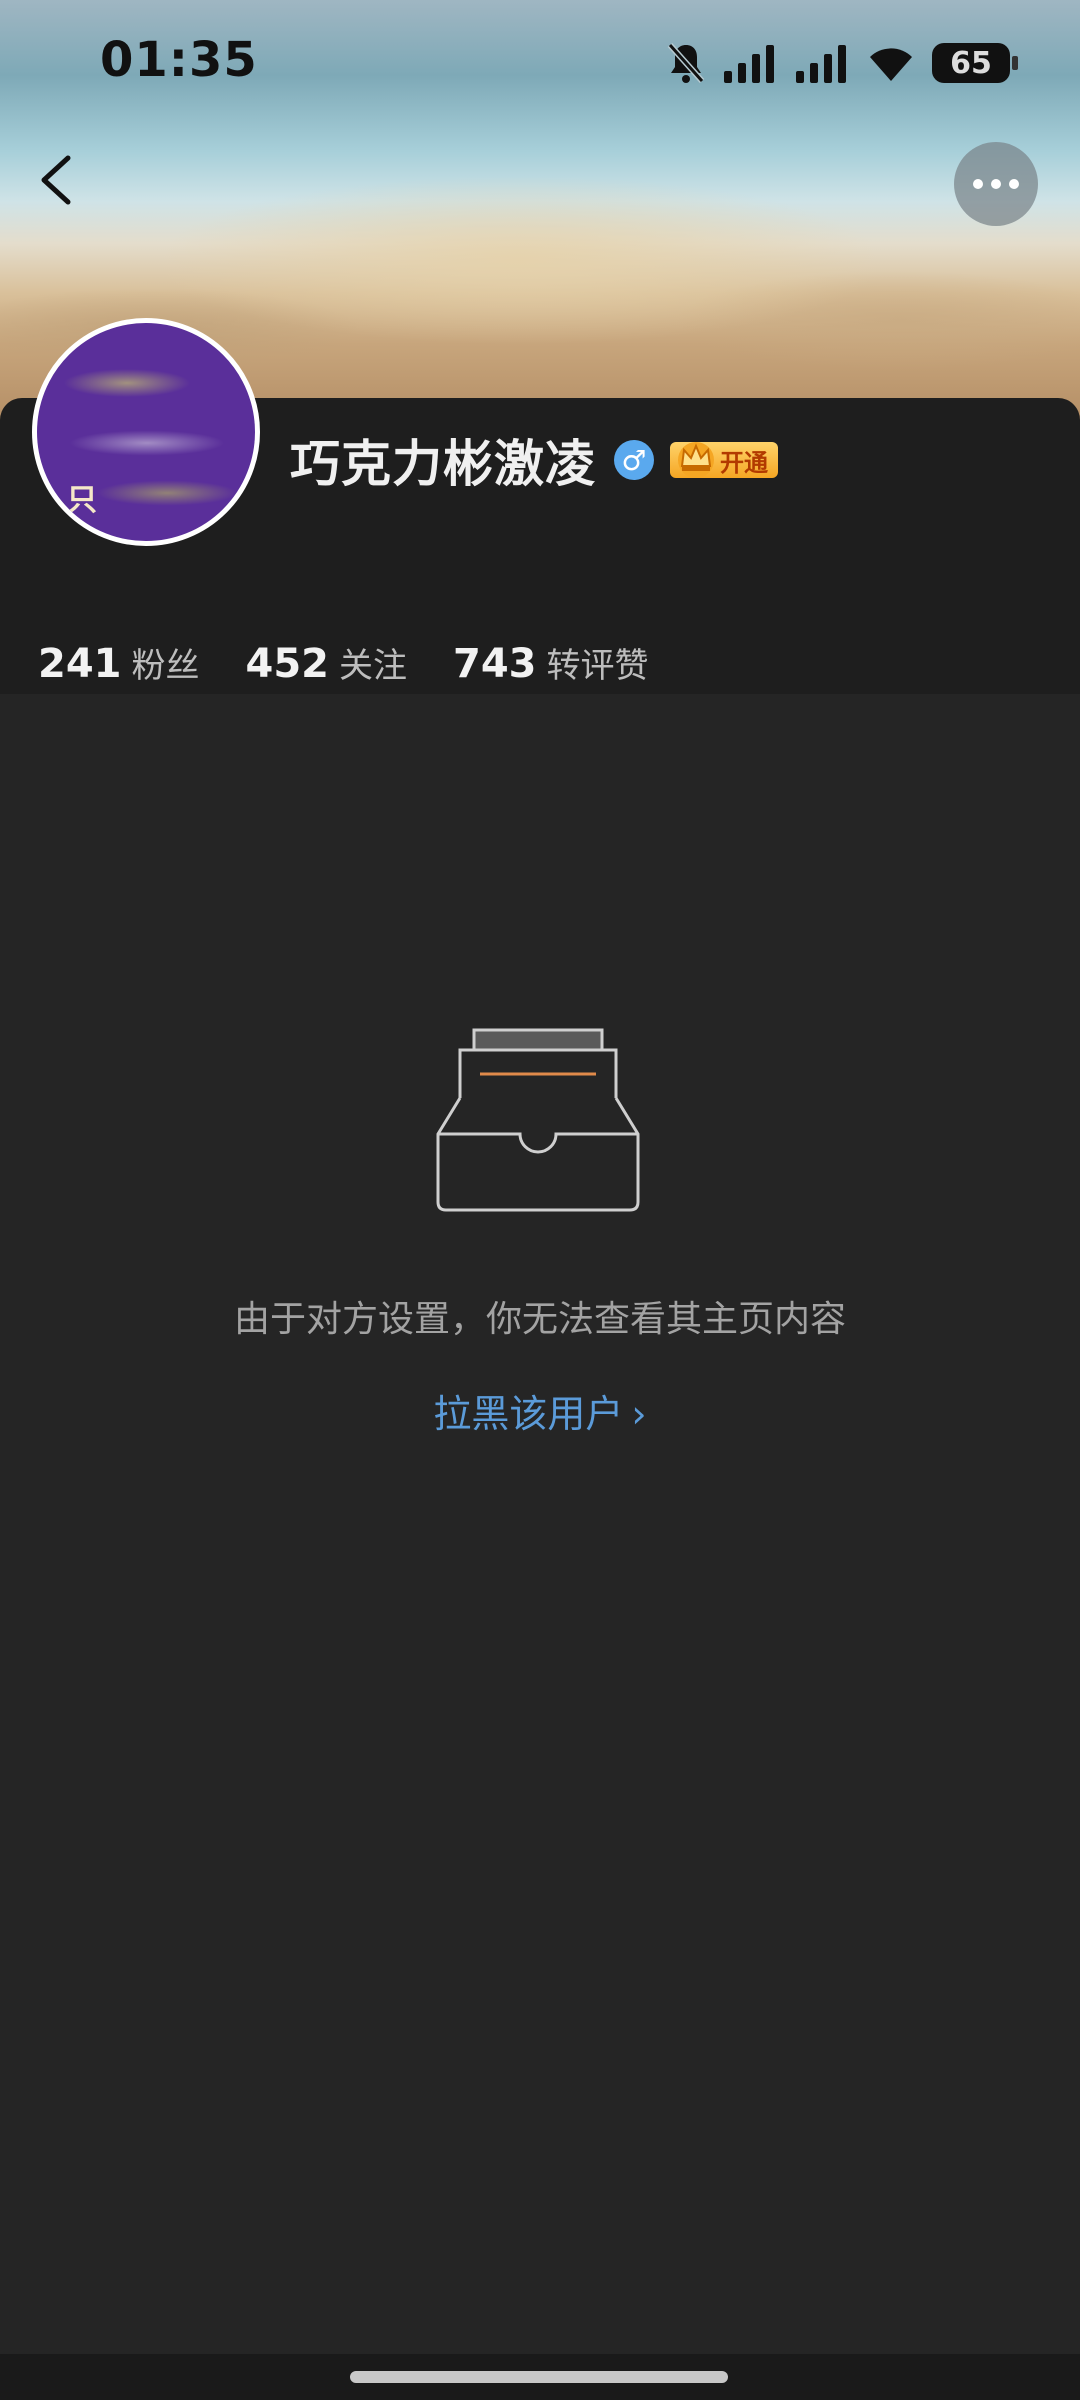 The height and width of the screenshot is (2400, 1080). Describe the element at coordinates (495, 664) in the screenshot. I see `stat-value: 743` at that location.